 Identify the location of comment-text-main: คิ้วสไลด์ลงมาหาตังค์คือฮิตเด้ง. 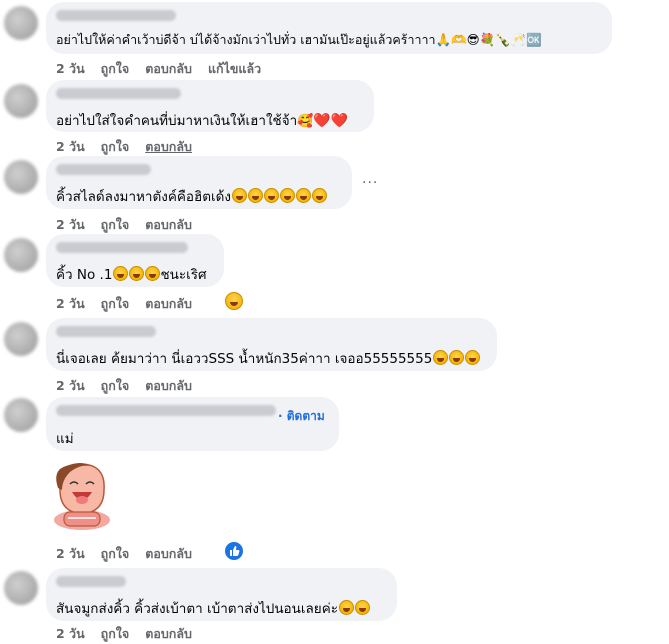
(144, 197).